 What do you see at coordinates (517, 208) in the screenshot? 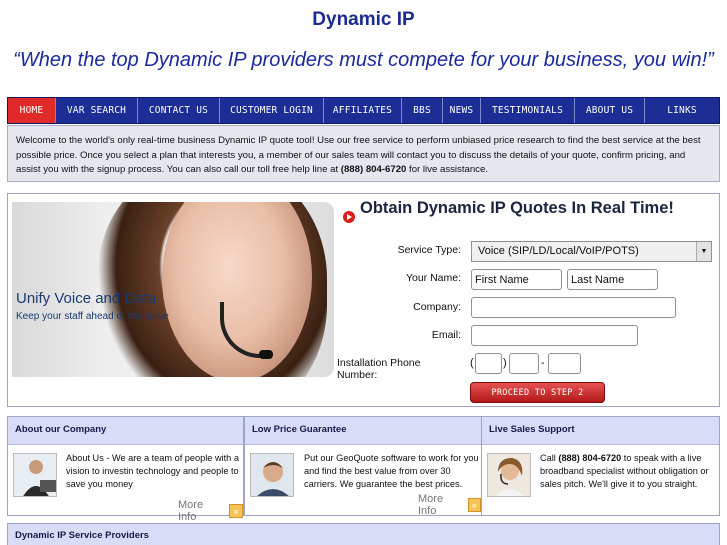
I see `quote-heading: Obtain Dynamic IP Quotes In Real Time!` at bounding box center [517, 208].